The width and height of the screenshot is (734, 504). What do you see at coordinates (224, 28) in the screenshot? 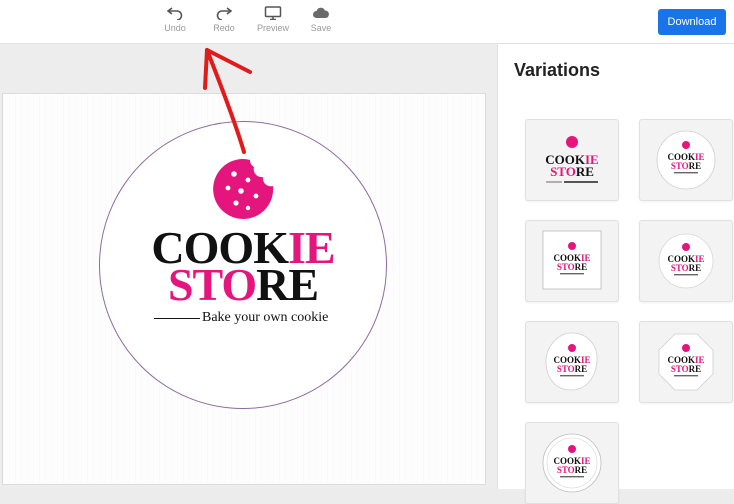
I see `redo-label: Redo` at bounding box center [224, 28].